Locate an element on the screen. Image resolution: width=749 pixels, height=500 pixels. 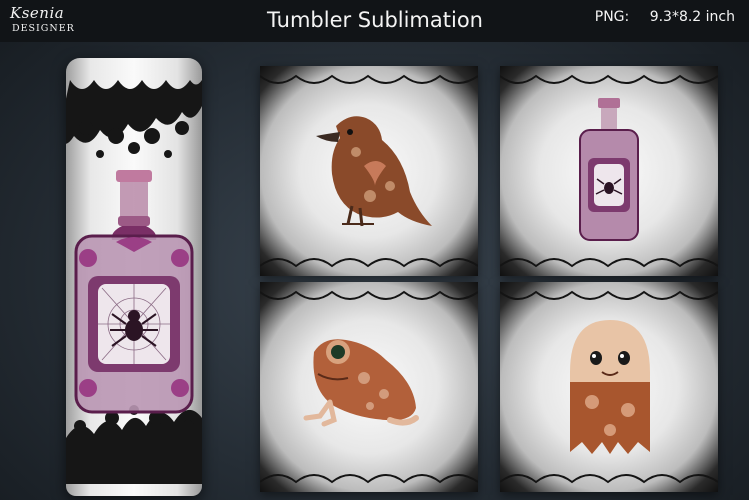
format-label: PNG: is located at coordinates (612, 17).